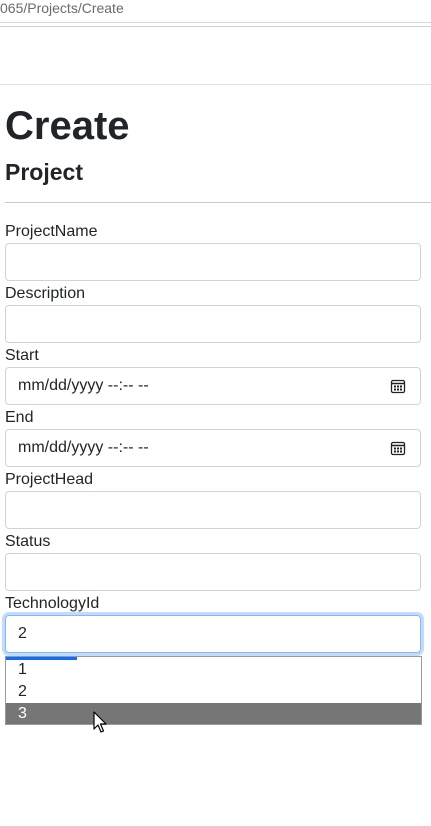 This screenshot has width=431, height=826. What do you see at coordinates (215, 11) in the screenshot?
I see `address-bar: 065/Projects/Create` at bounding box center [215, 11].